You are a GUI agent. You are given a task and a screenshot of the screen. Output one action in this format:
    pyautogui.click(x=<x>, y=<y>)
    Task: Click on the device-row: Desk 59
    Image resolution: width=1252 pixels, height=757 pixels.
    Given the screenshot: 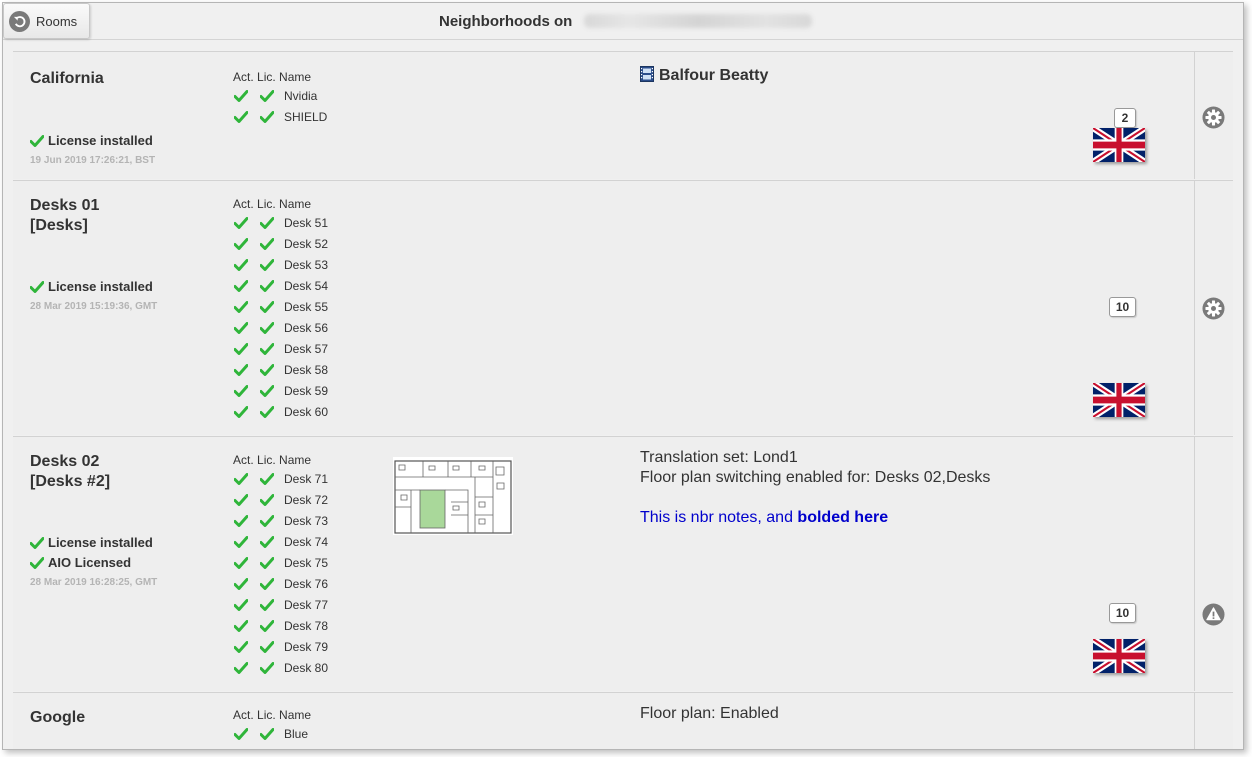 What is the action you would take?
    pyautogui.click(x=280, y=390)
    